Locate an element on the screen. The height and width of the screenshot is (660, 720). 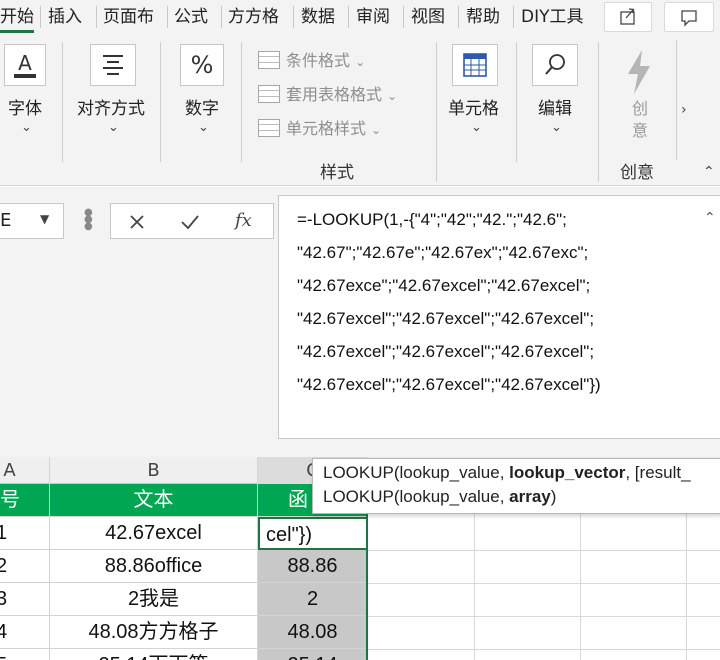
table-header-text: 文本 is located at coordinates (154, 500).